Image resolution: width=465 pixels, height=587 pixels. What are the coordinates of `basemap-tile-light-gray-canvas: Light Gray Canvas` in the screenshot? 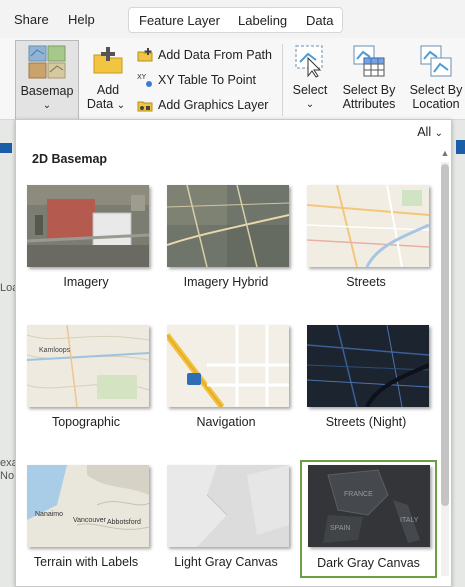 It's located at (226, 526).